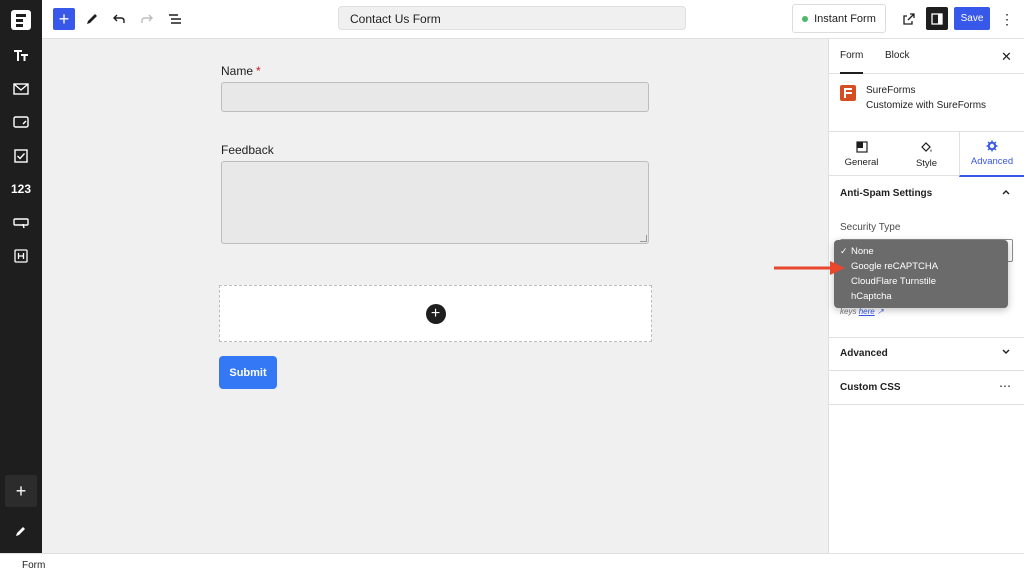 The height and width of the screenshot is (577, 1024). I want to click on name-field-label: Name *, so click(241, 71).